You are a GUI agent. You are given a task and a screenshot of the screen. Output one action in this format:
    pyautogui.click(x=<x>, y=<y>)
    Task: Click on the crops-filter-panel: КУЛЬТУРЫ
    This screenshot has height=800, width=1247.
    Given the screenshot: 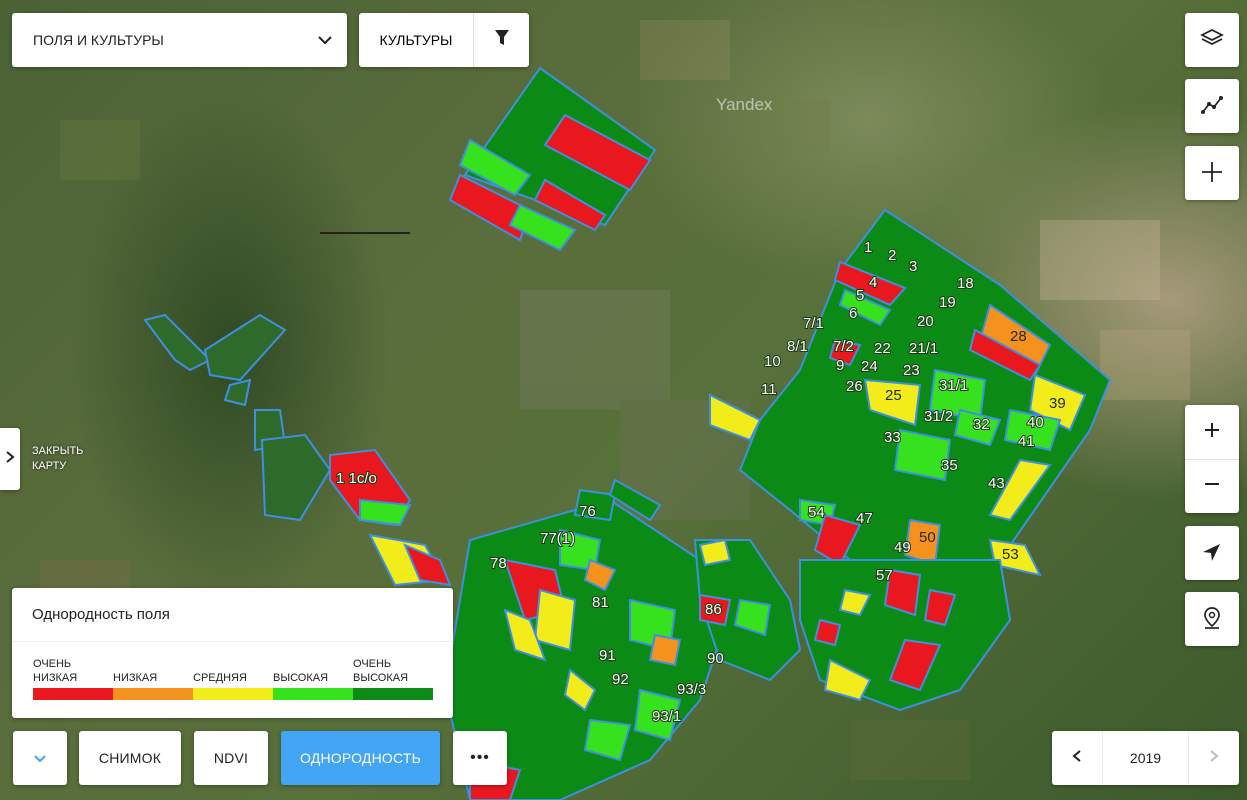 What is the action you would take?
    pyautogui.click(x=444, y=40)
    